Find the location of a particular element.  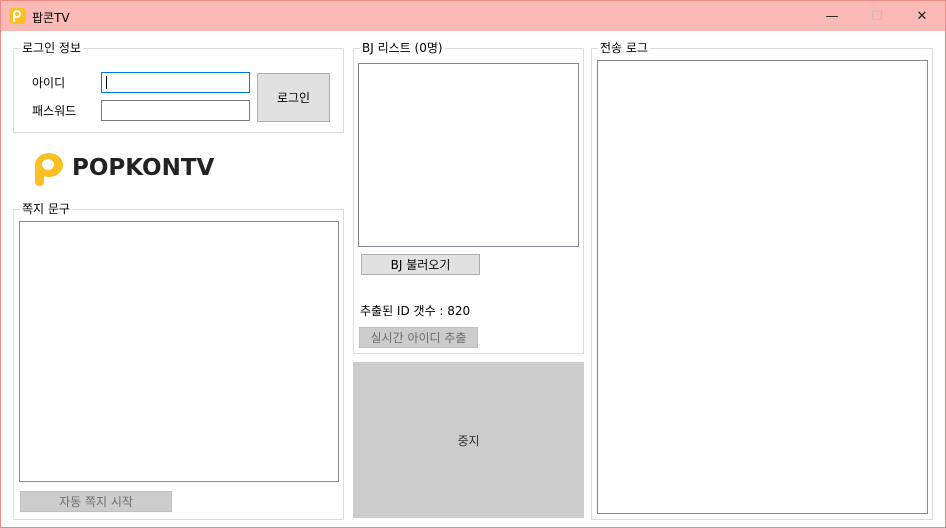

load-bj-button: BJ 불러오기 is located at coordinates (420, 264).